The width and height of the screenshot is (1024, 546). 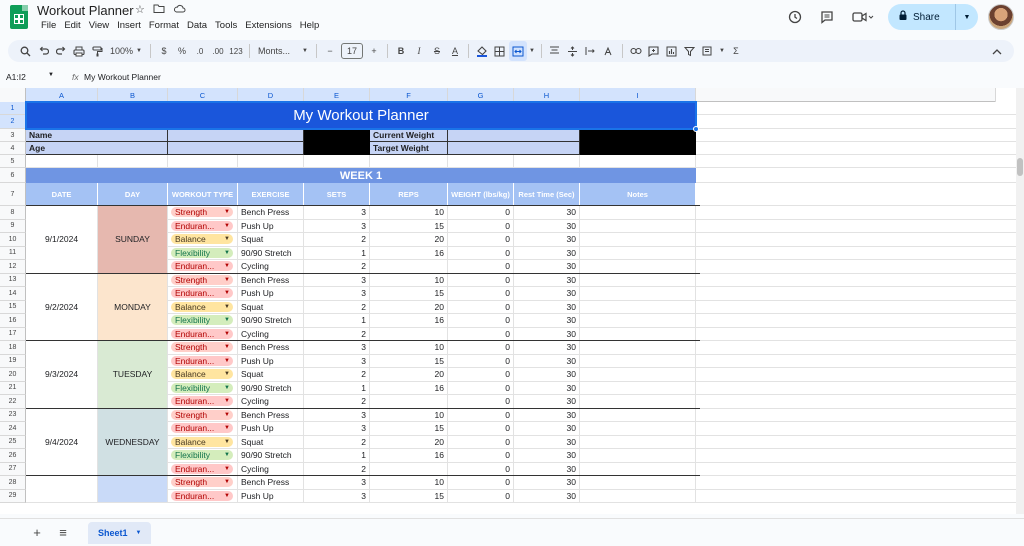 I want to click on row-header-1: 1, so click(x=13, y=108).